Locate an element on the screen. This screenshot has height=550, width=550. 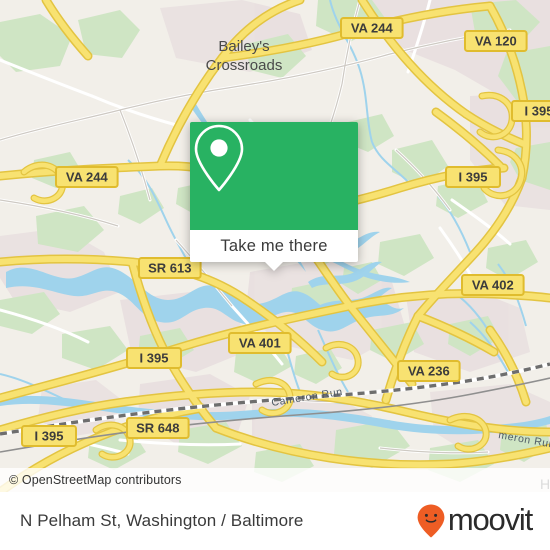
road-shield: VA 402 is located at coordinates (493, 285).